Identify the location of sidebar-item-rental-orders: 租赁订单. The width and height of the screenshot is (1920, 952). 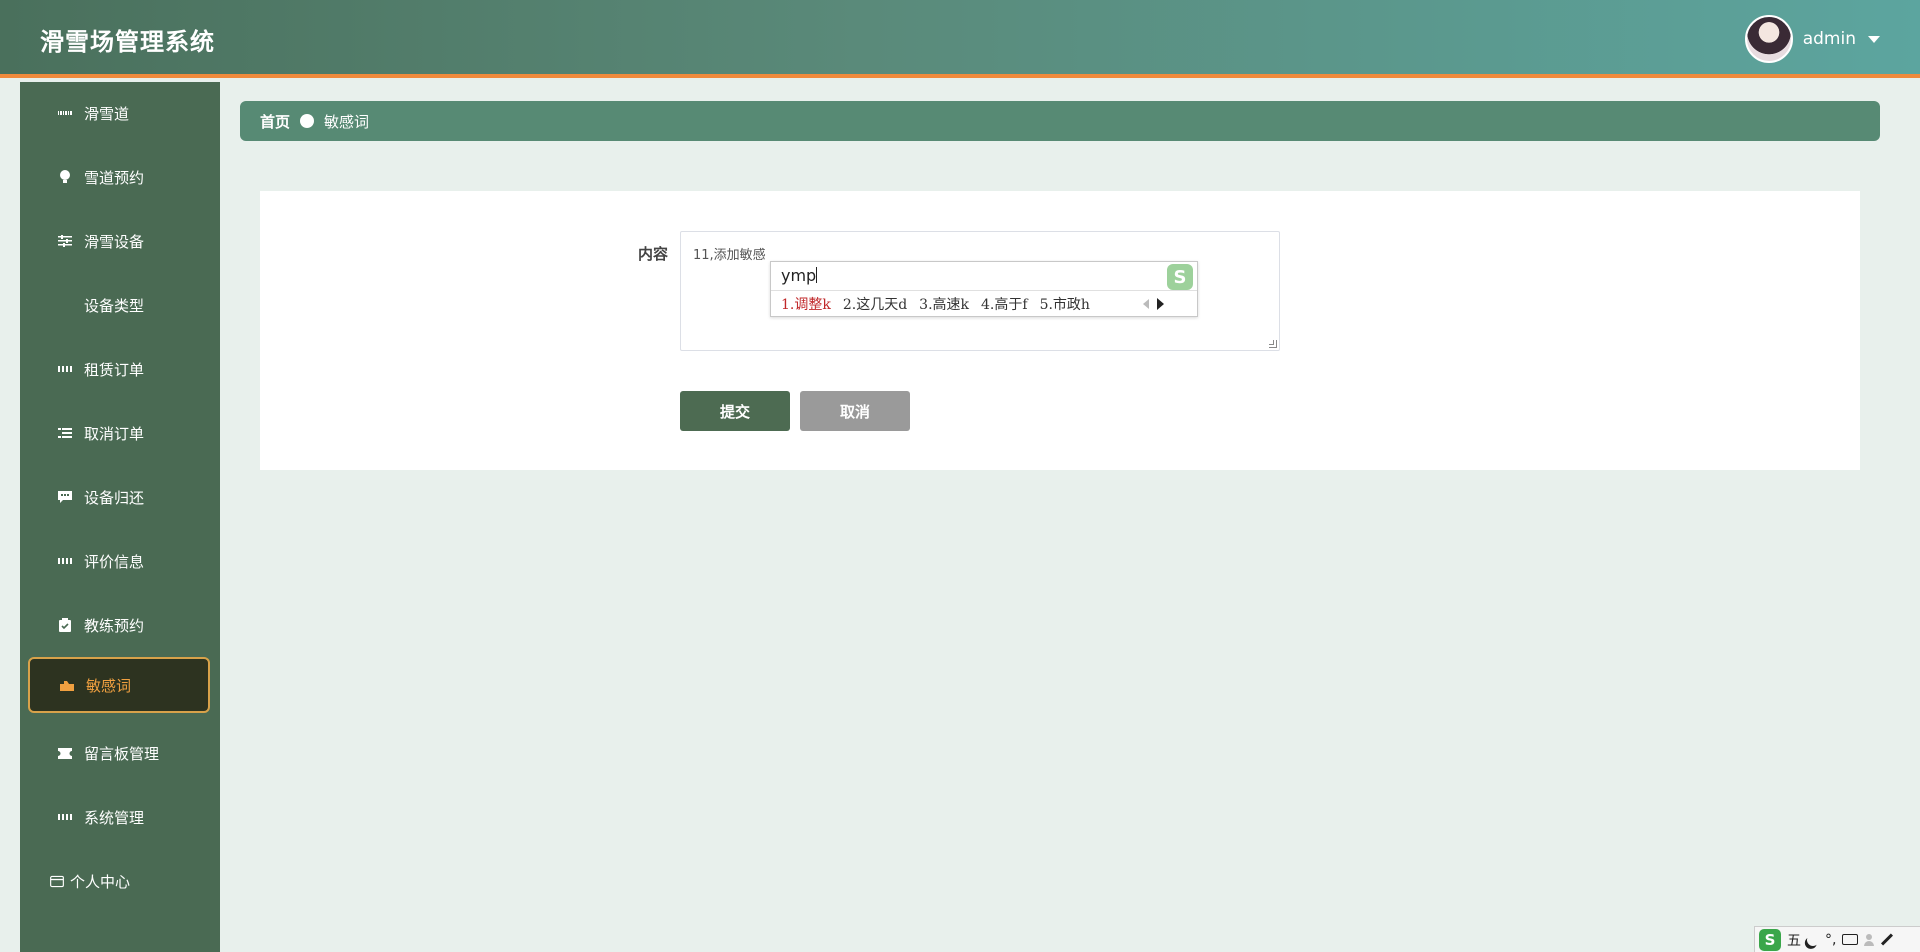
(119, 369).